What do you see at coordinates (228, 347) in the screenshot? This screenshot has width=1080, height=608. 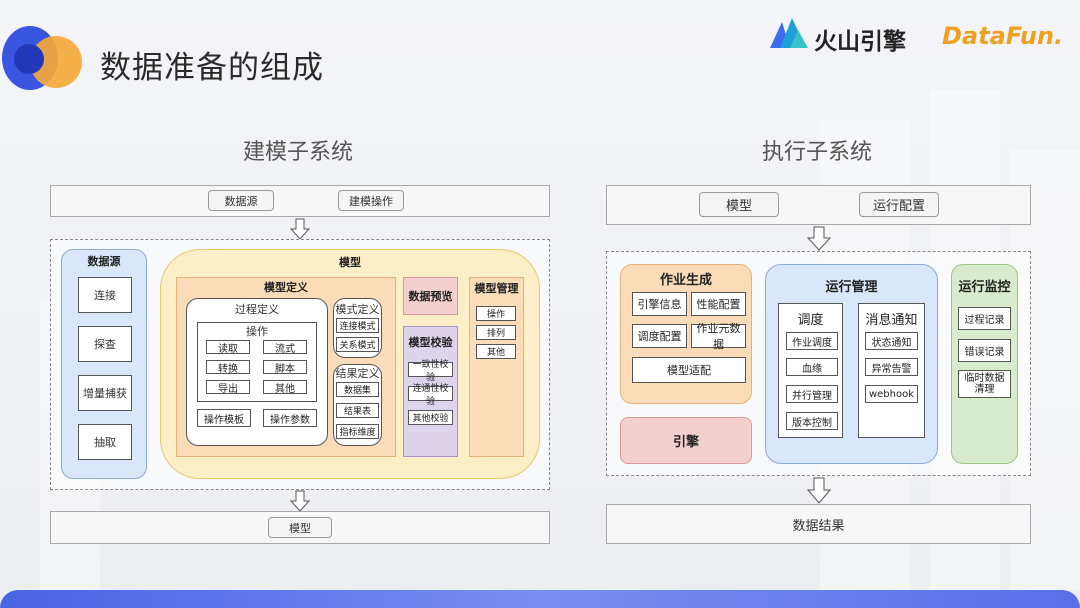 I see `op-read: 读取` at bounding box center [228, 347].